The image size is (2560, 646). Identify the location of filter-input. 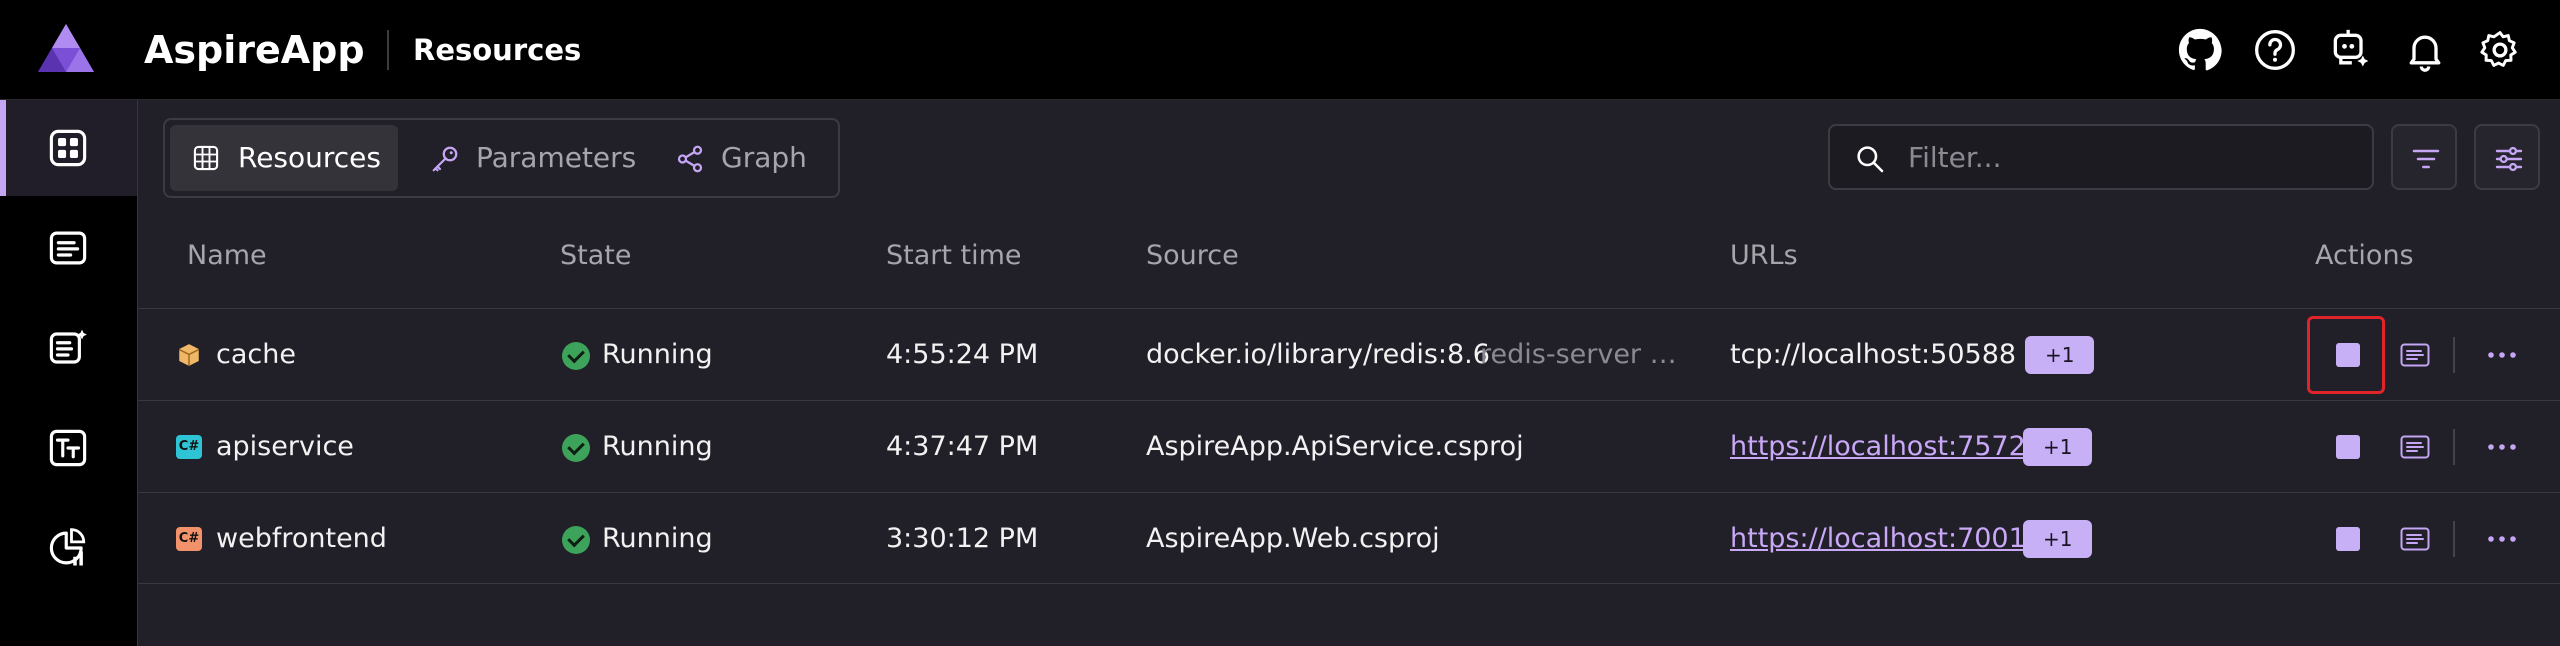
(2128, 157).